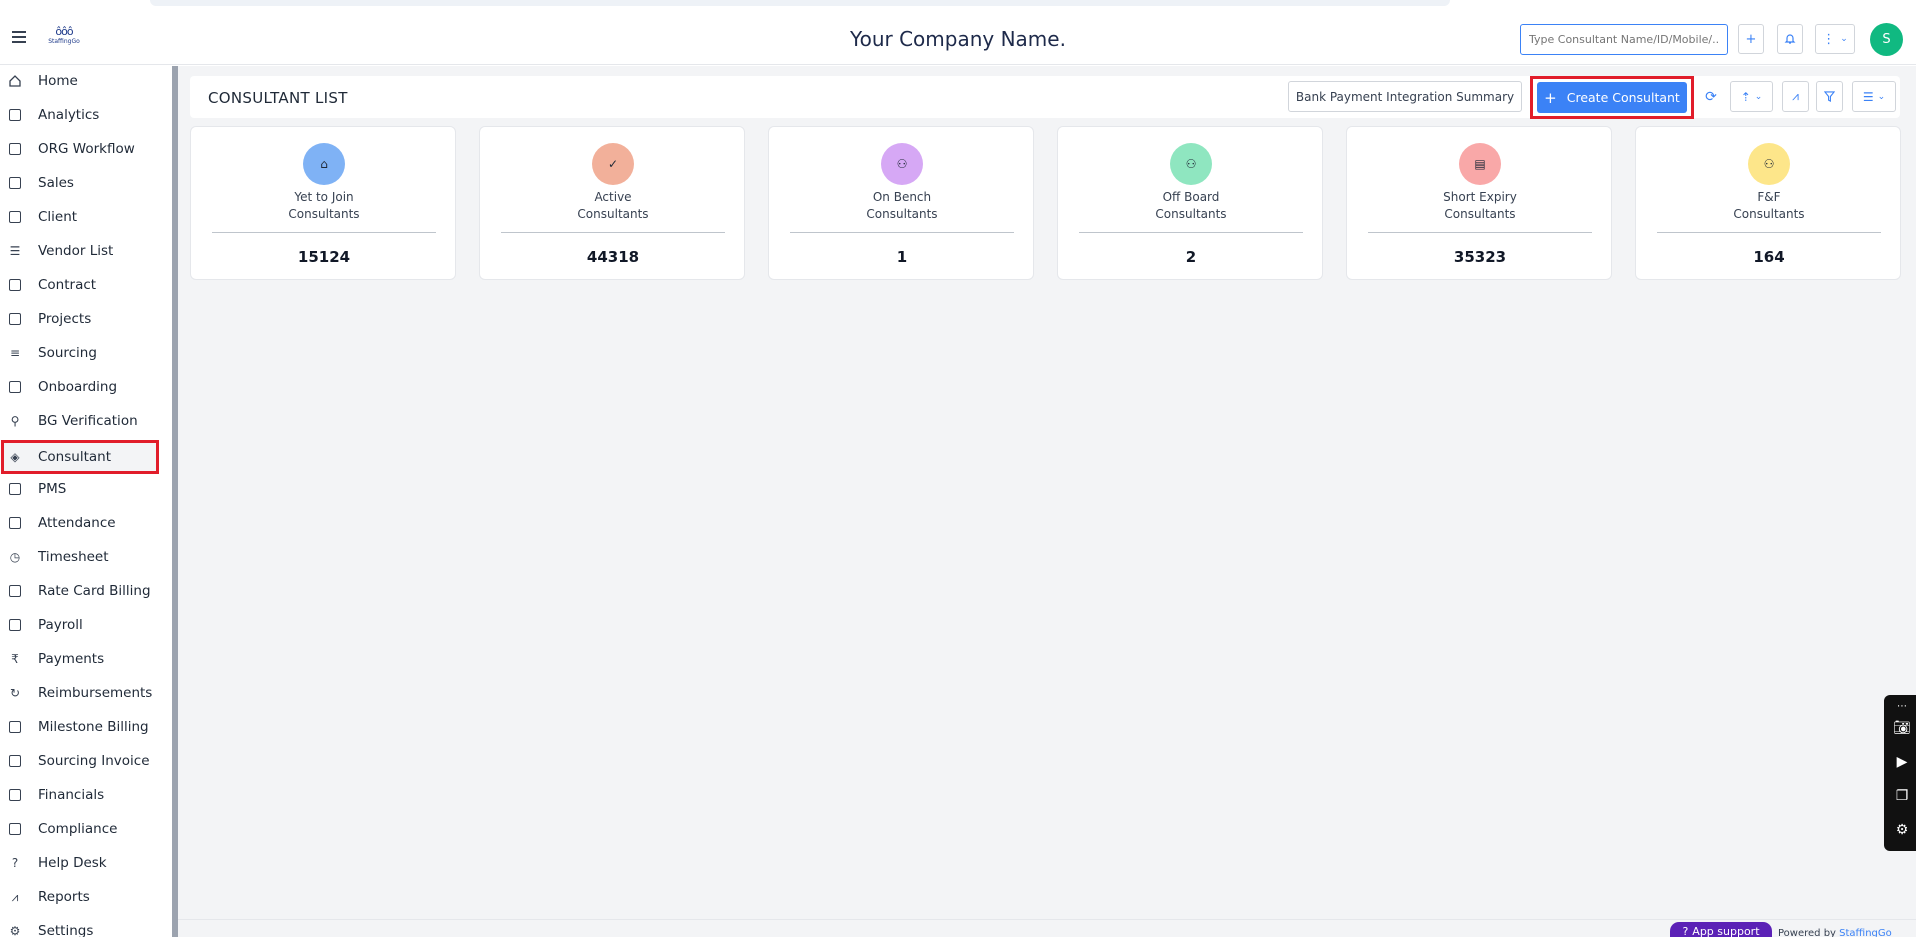  I want to click on list-view-button: ☰ ⌄, so click(1874, 96).